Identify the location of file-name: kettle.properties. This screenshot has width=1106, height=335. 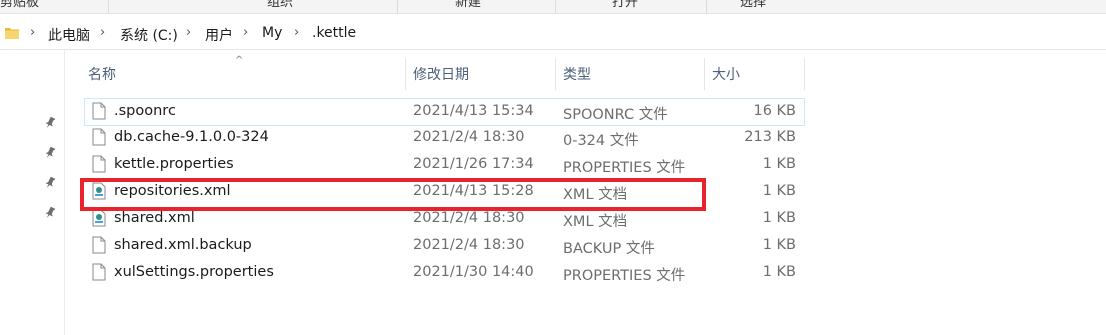
(174, 164).